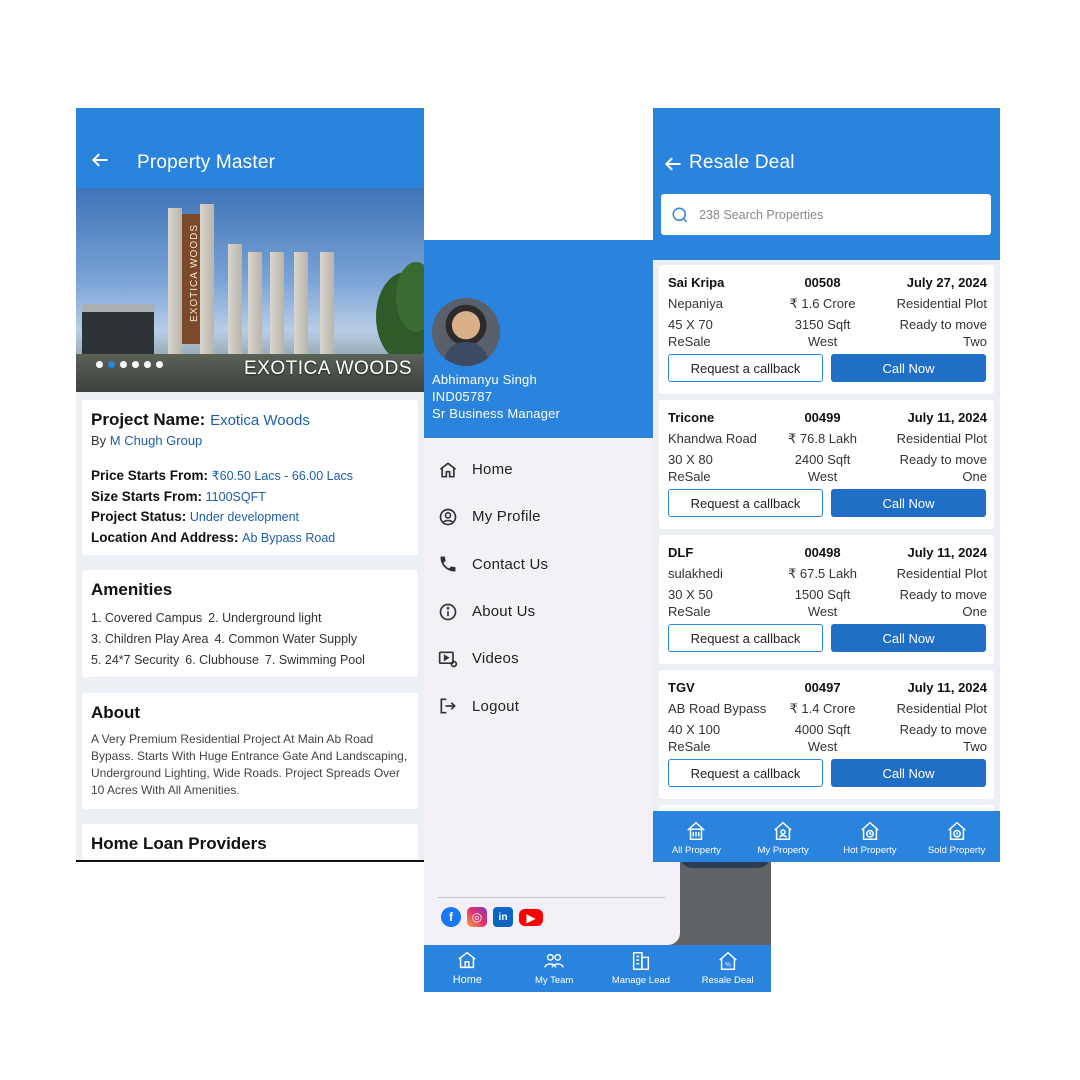 The height and width of the screenshot is (1080, 1080). Describe the element at coordinates (552, 611) in the screenshot. I see `menu-item-about-us: About Us` at that location.